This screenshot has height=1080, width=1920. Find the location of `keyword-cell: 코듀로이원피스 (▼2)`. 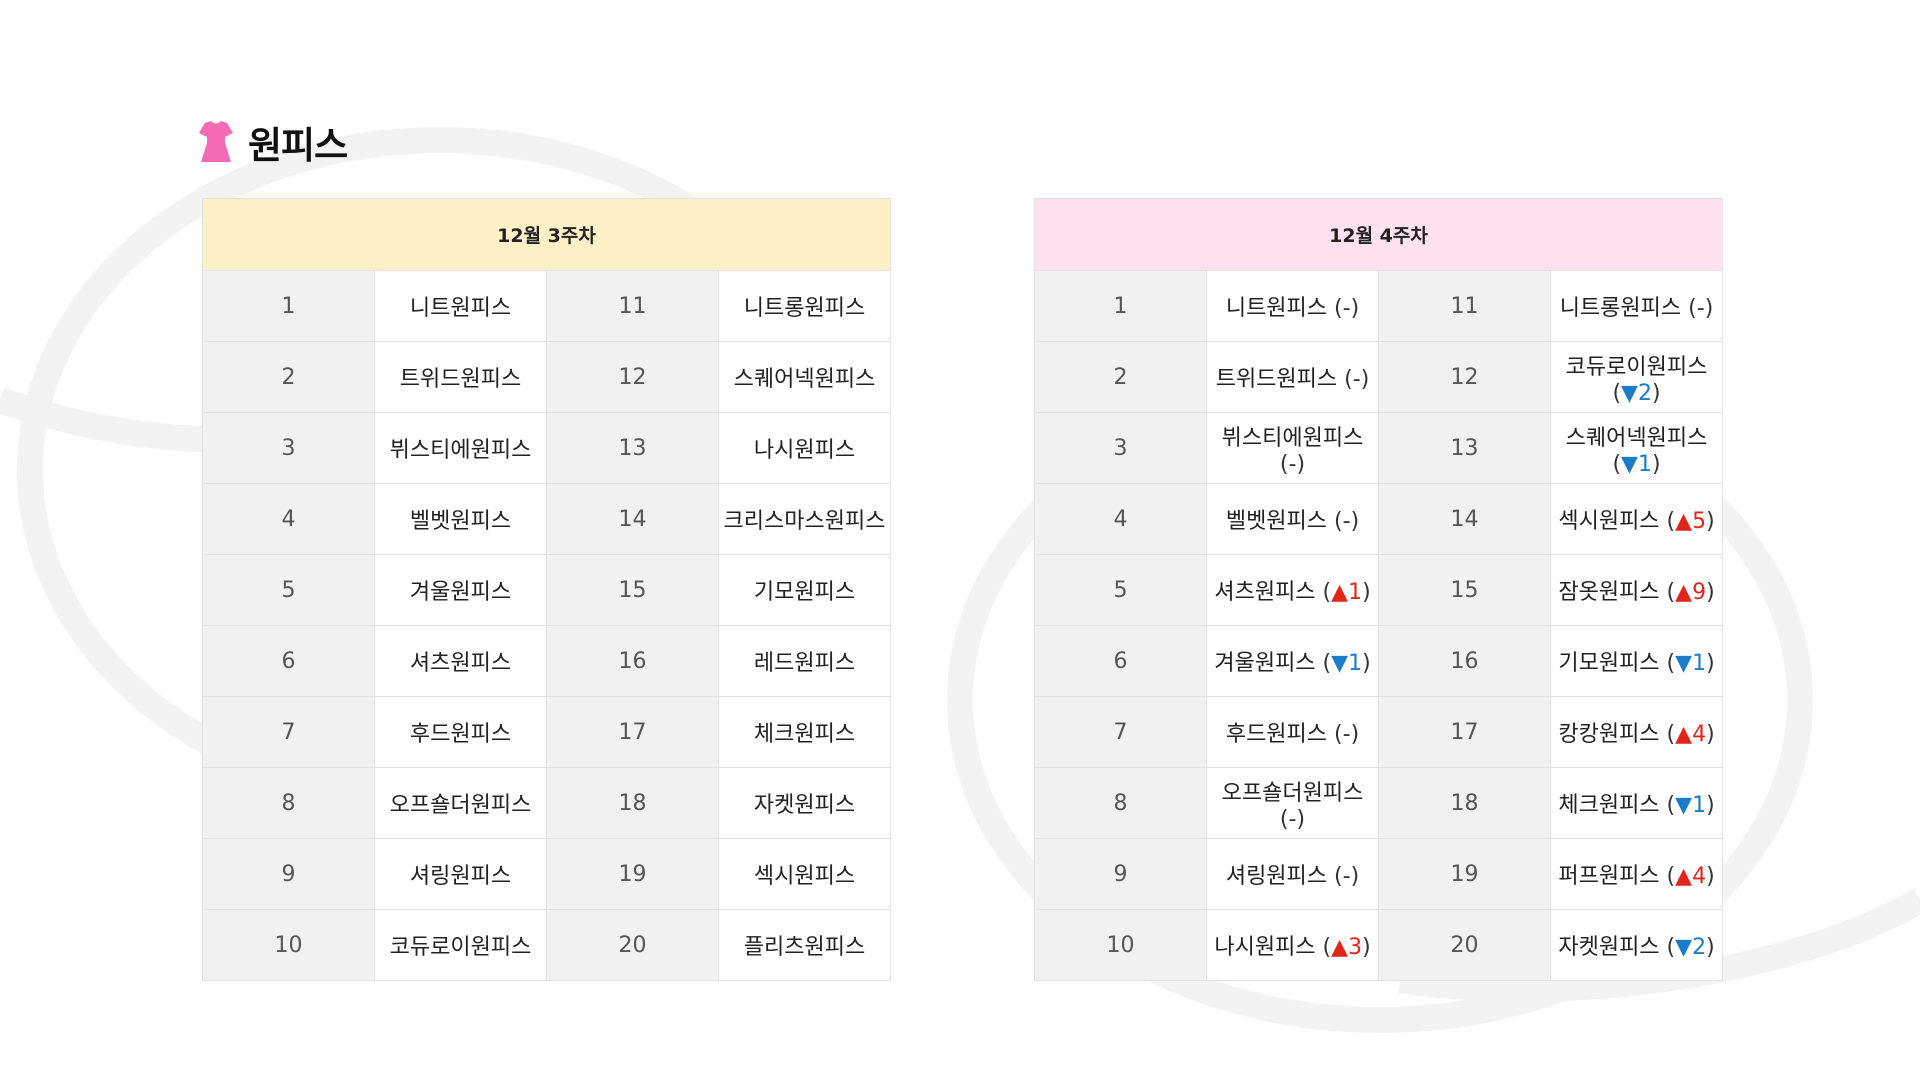

keyword-cell: 코듀로이원피스 (▼2) is located at coordinates (1636, 377).